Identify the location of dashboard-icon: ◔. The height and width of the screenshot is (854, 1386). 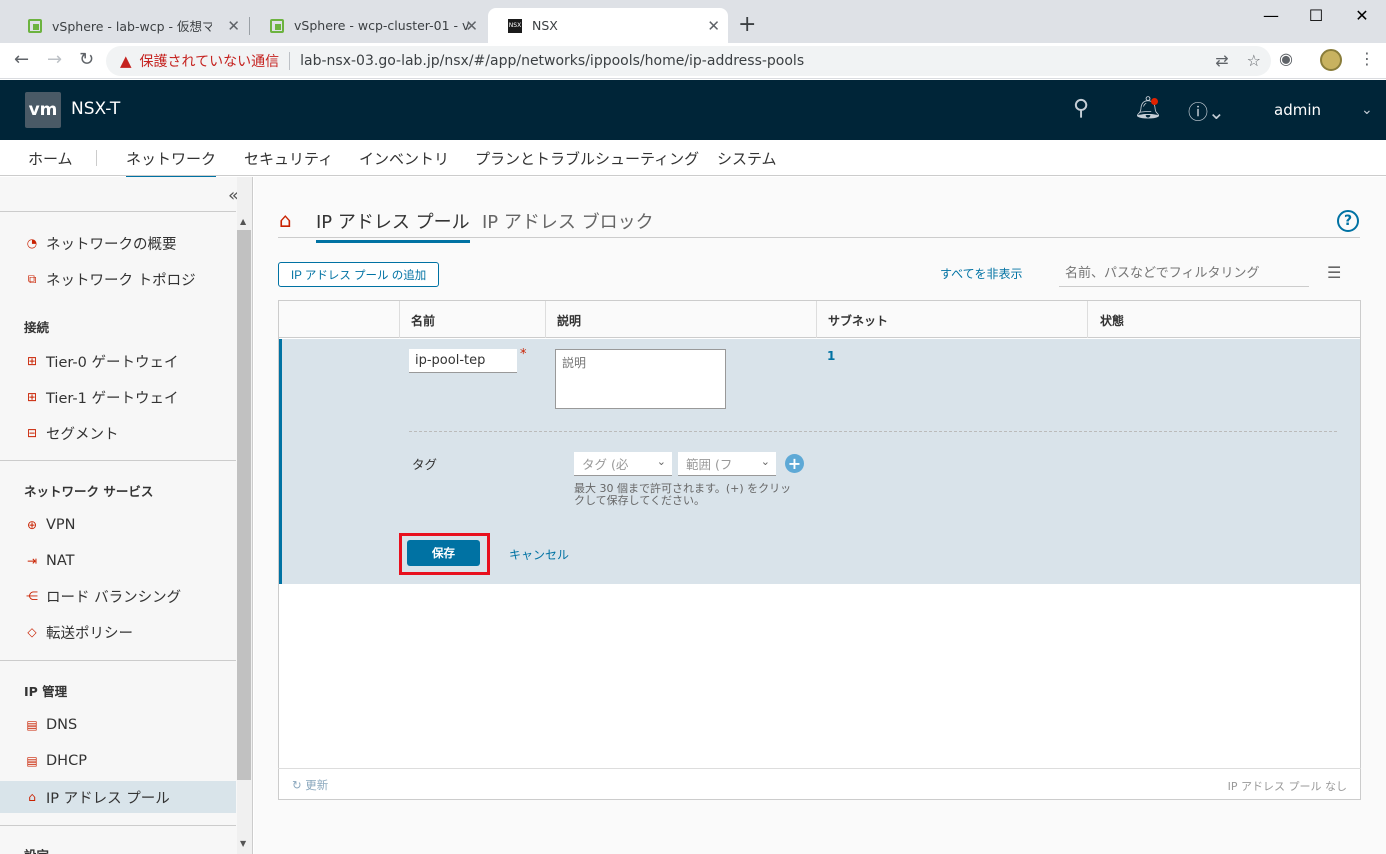
(32, 243).